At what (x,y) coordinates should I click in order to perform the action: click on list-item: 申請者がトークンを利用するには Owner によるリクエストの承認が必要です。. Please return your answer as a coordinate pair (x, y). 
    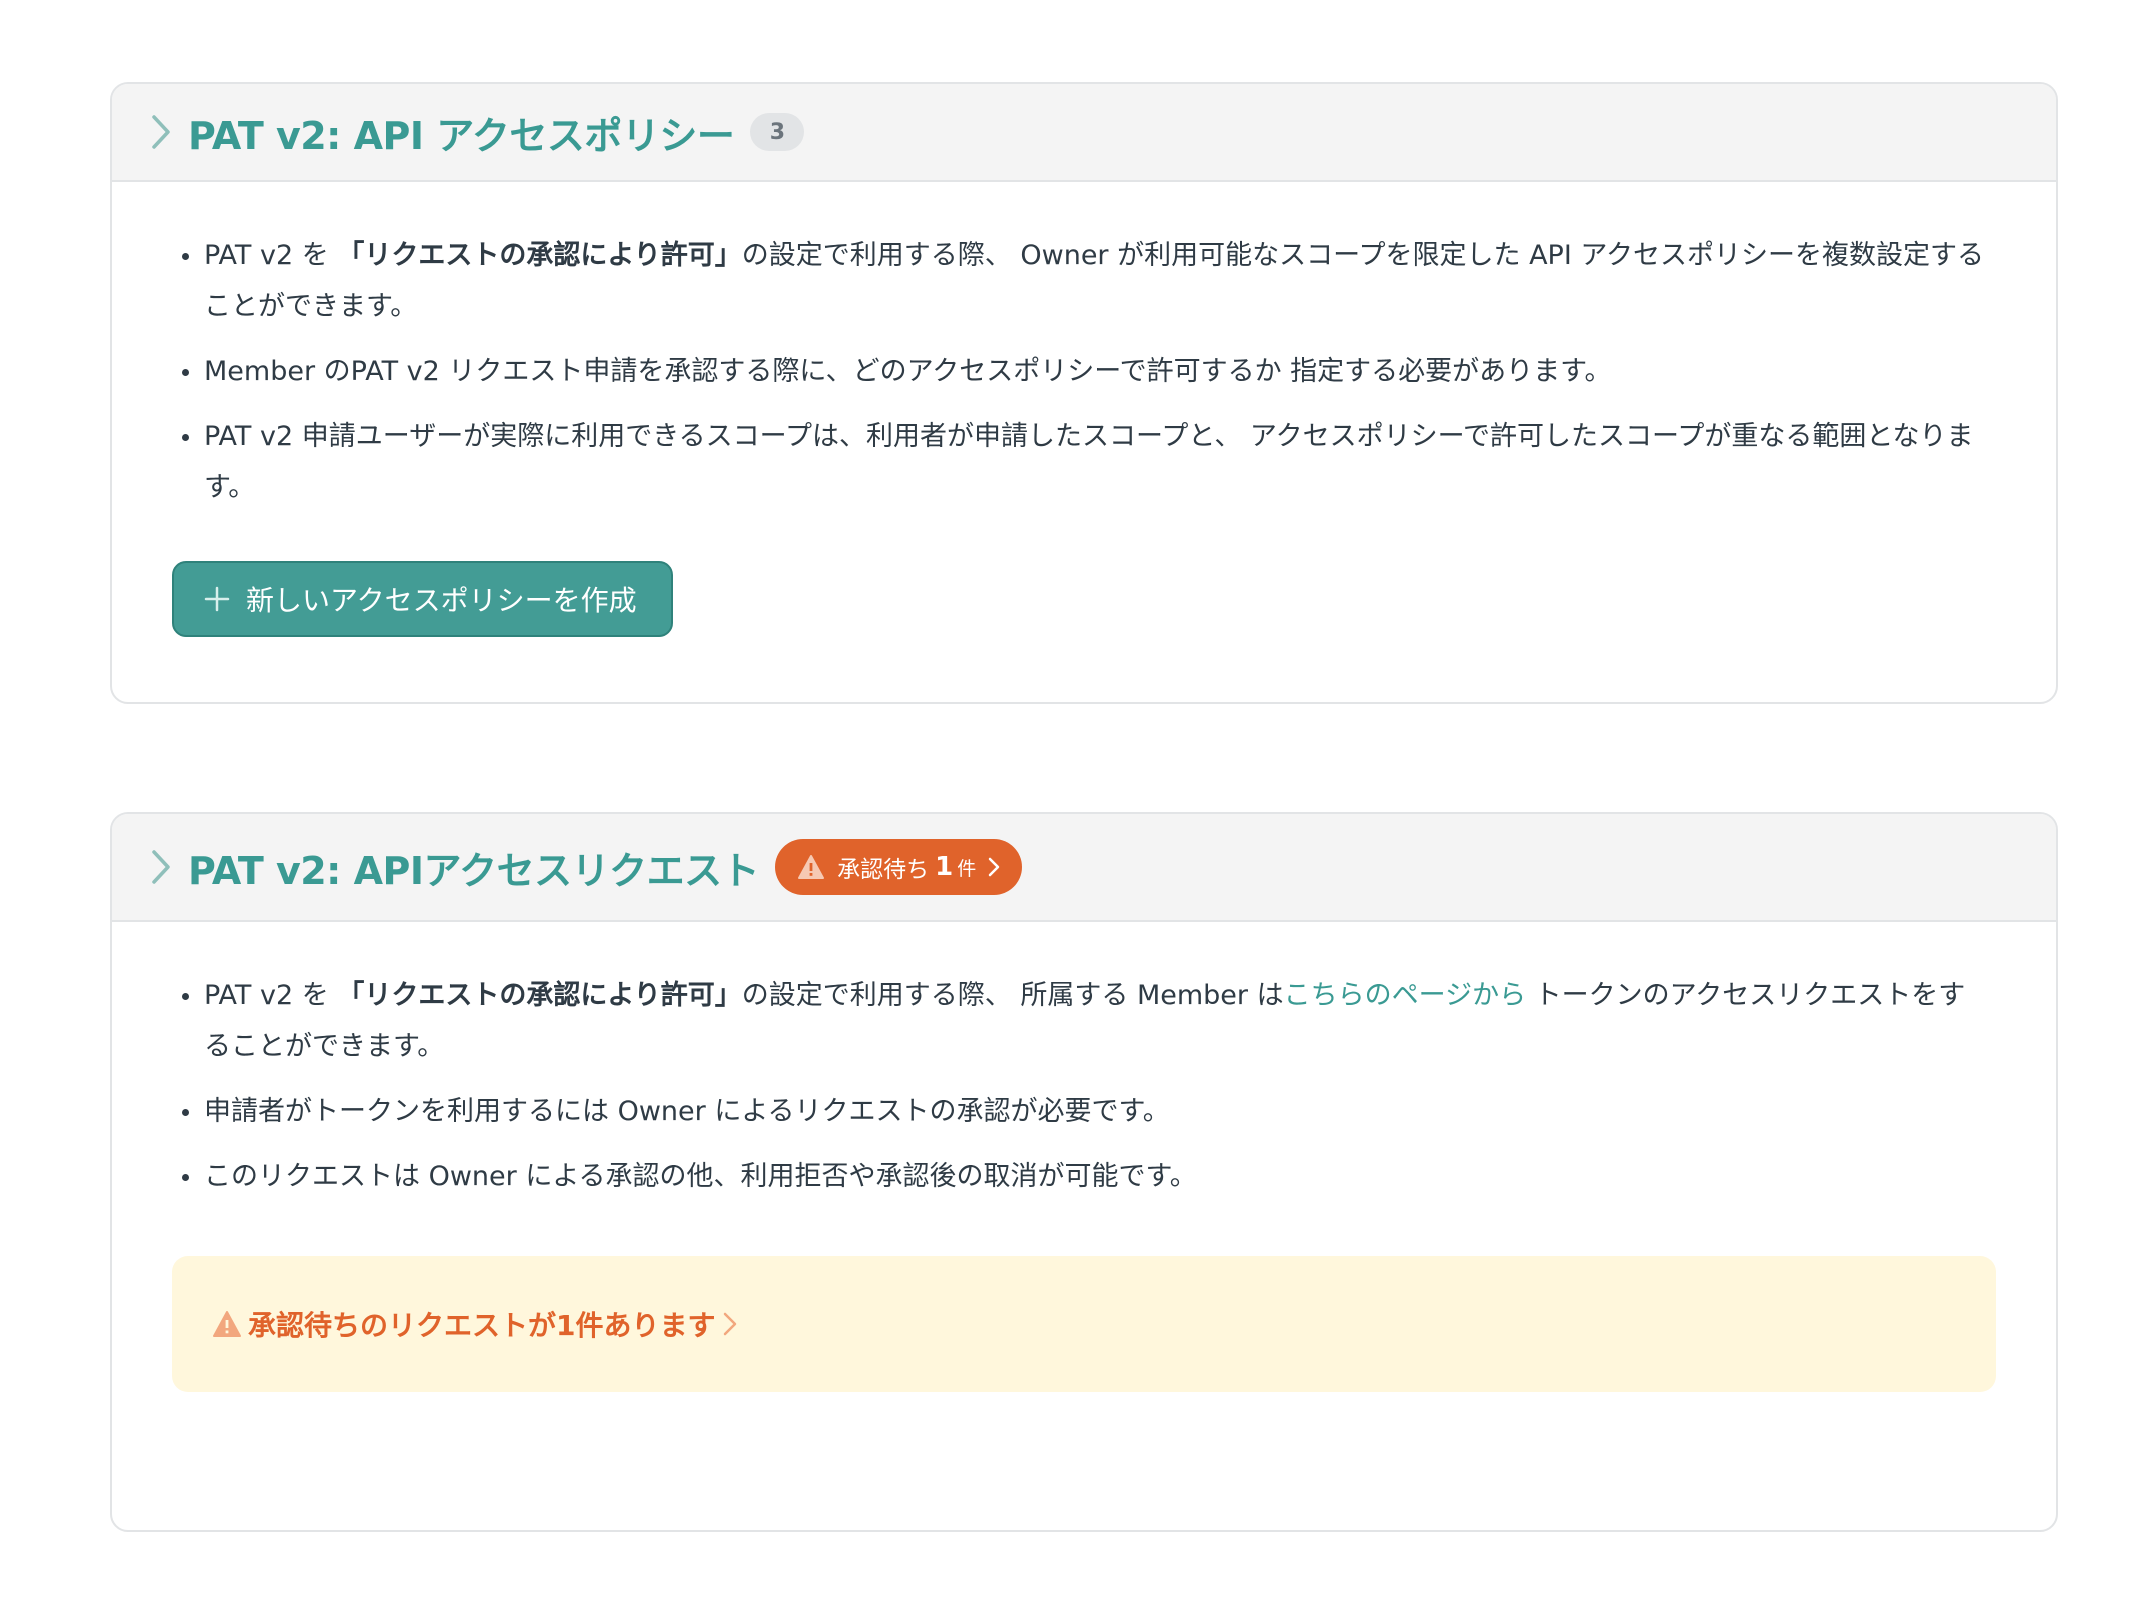
    Looking at the image, I should click on (1089, 1111).